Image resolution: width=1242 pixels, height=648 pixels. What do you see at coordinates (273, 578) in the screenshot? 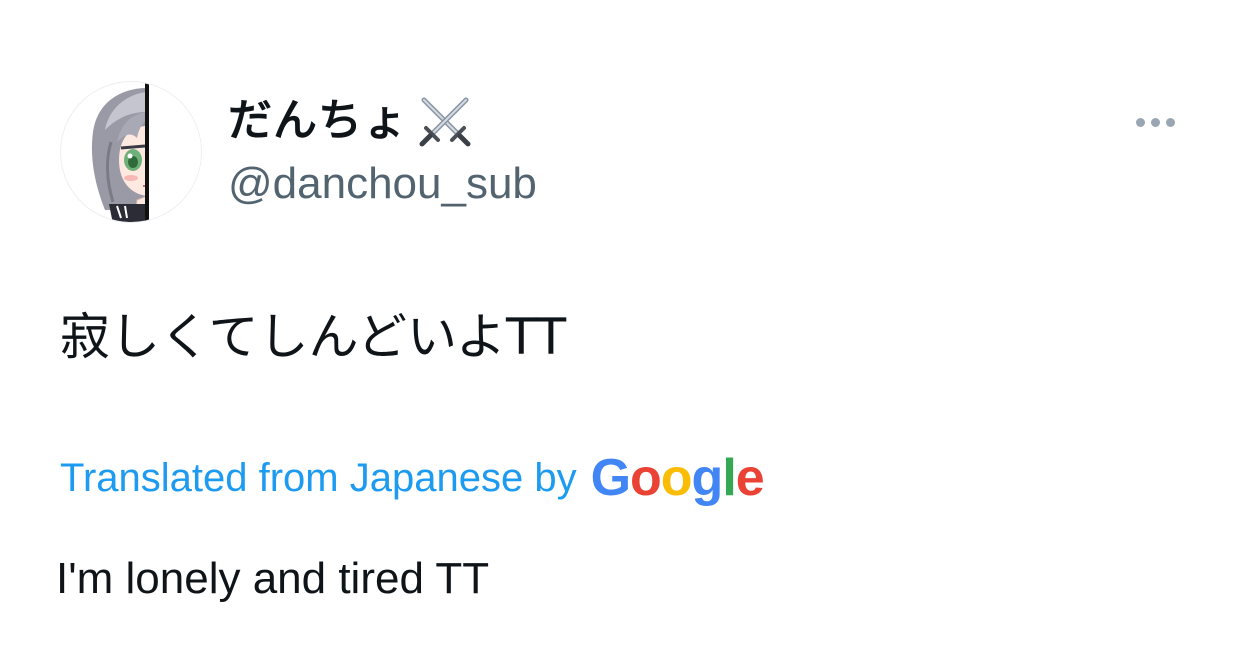
I see `translated-text: I'm lonely and tired TT` at bounding box center [273, 578].